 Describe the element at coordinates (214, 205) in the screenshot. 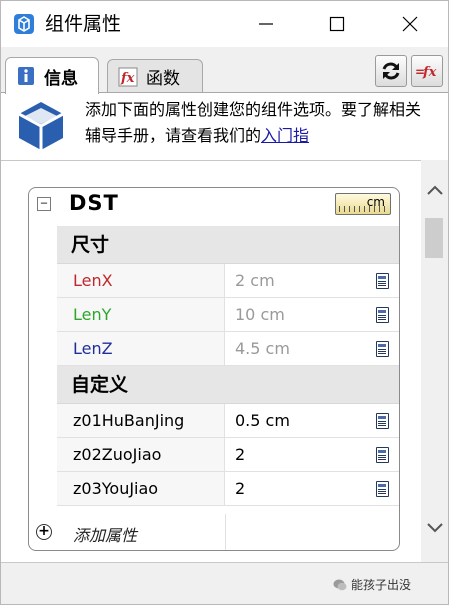

I see `component-header: − DST cm` at that location.